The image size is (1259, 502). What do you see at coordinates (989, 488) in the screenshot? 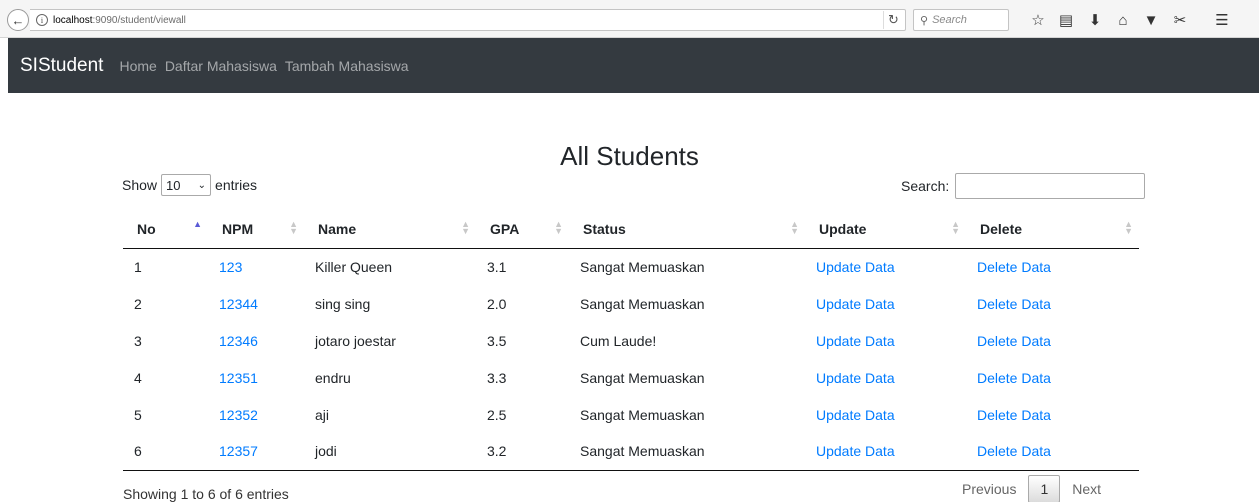
I see `previous-button: Previous` at bounding box center [989, 488].